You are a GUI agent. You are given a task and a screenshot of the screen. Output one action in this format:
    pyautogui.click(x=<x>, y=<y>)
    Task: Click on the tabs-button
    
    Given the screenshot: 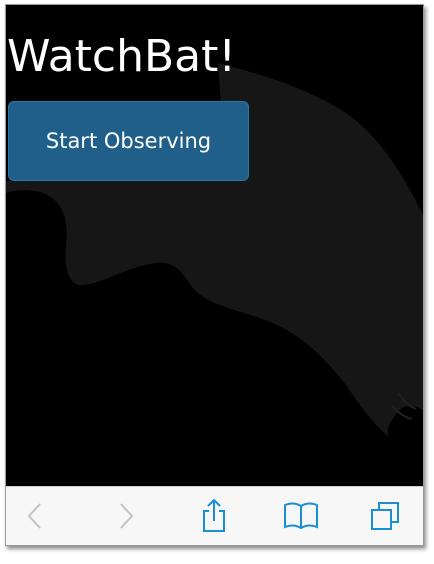 What is the action you would take?
    pyautogui.click(x=385, y=516)
    